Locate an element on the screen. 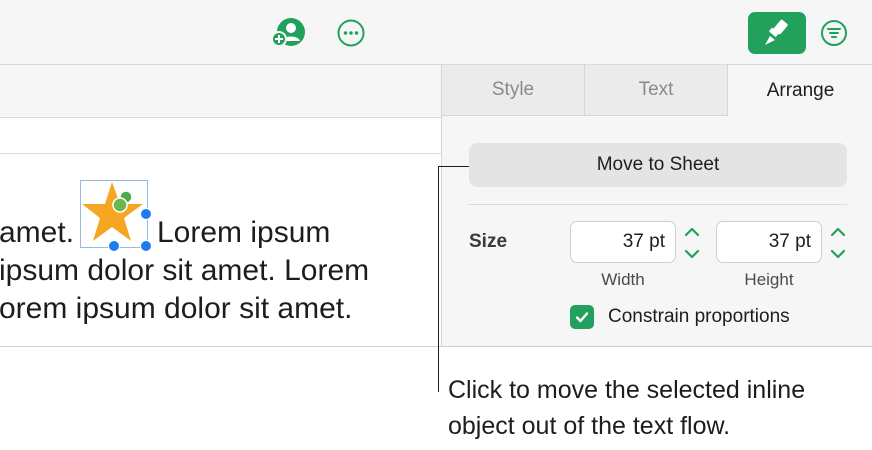 The height and width of the screenshot is (450, 872). sidebar-tabs: Style Text Arrange is located at coordinates (657, 90).